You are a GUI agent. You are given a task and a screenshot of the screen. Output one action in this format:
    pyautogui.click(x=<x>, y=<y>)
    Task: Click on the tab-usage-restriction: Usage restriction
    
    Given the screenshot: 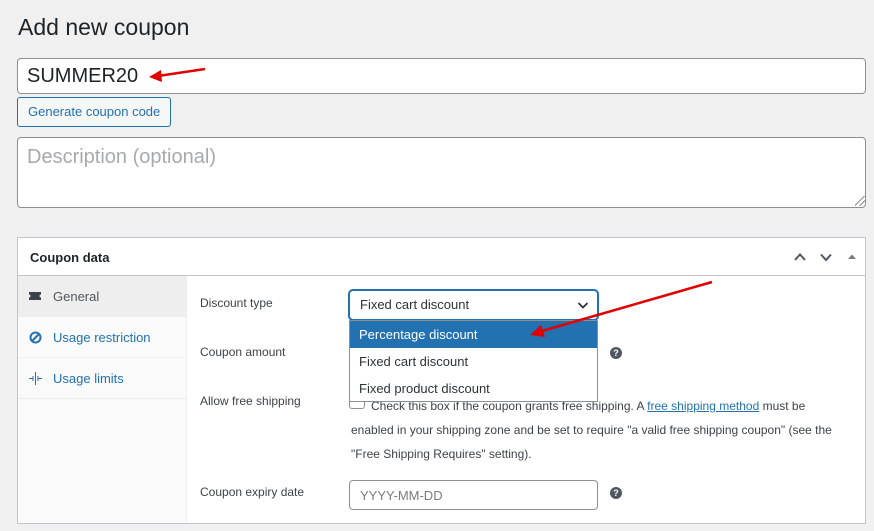 What is the action you would take?
    pyautogui.click(x=102, y=337)
    